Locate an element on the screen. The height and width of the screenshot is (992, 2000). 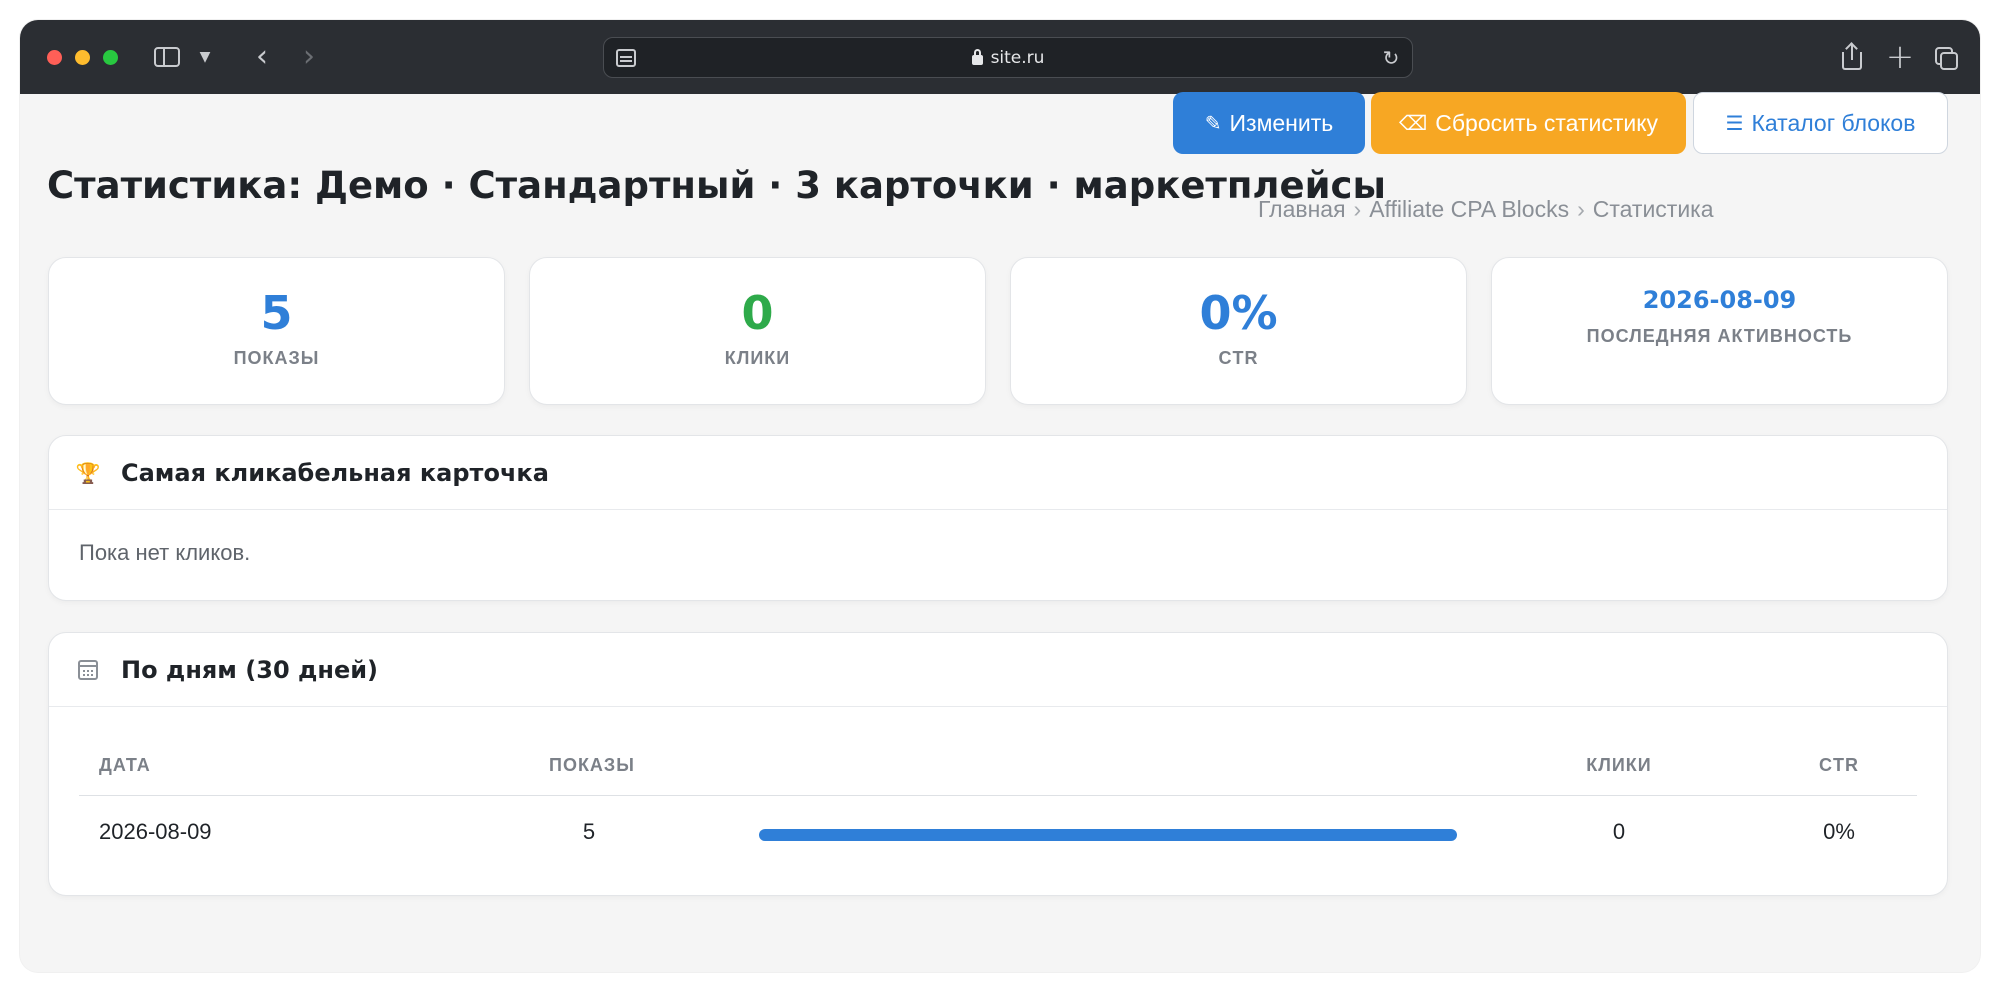
views-bar is located at coordinates (1108, 835).